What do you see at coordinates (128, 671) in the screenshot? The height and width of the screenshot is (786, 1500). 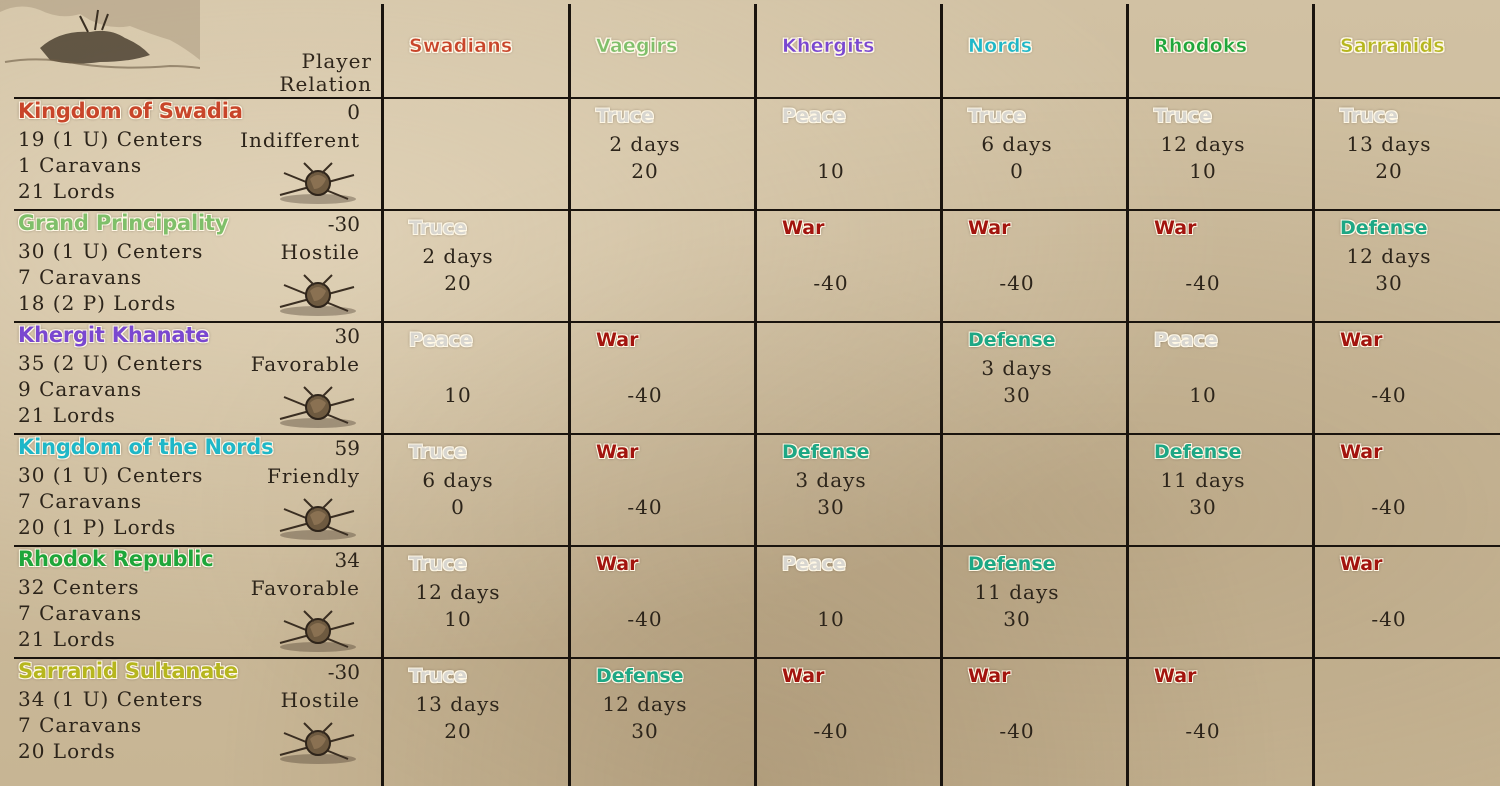 I see `faction-name: Sarranid Sultanate` at bounding box center [128, 671].